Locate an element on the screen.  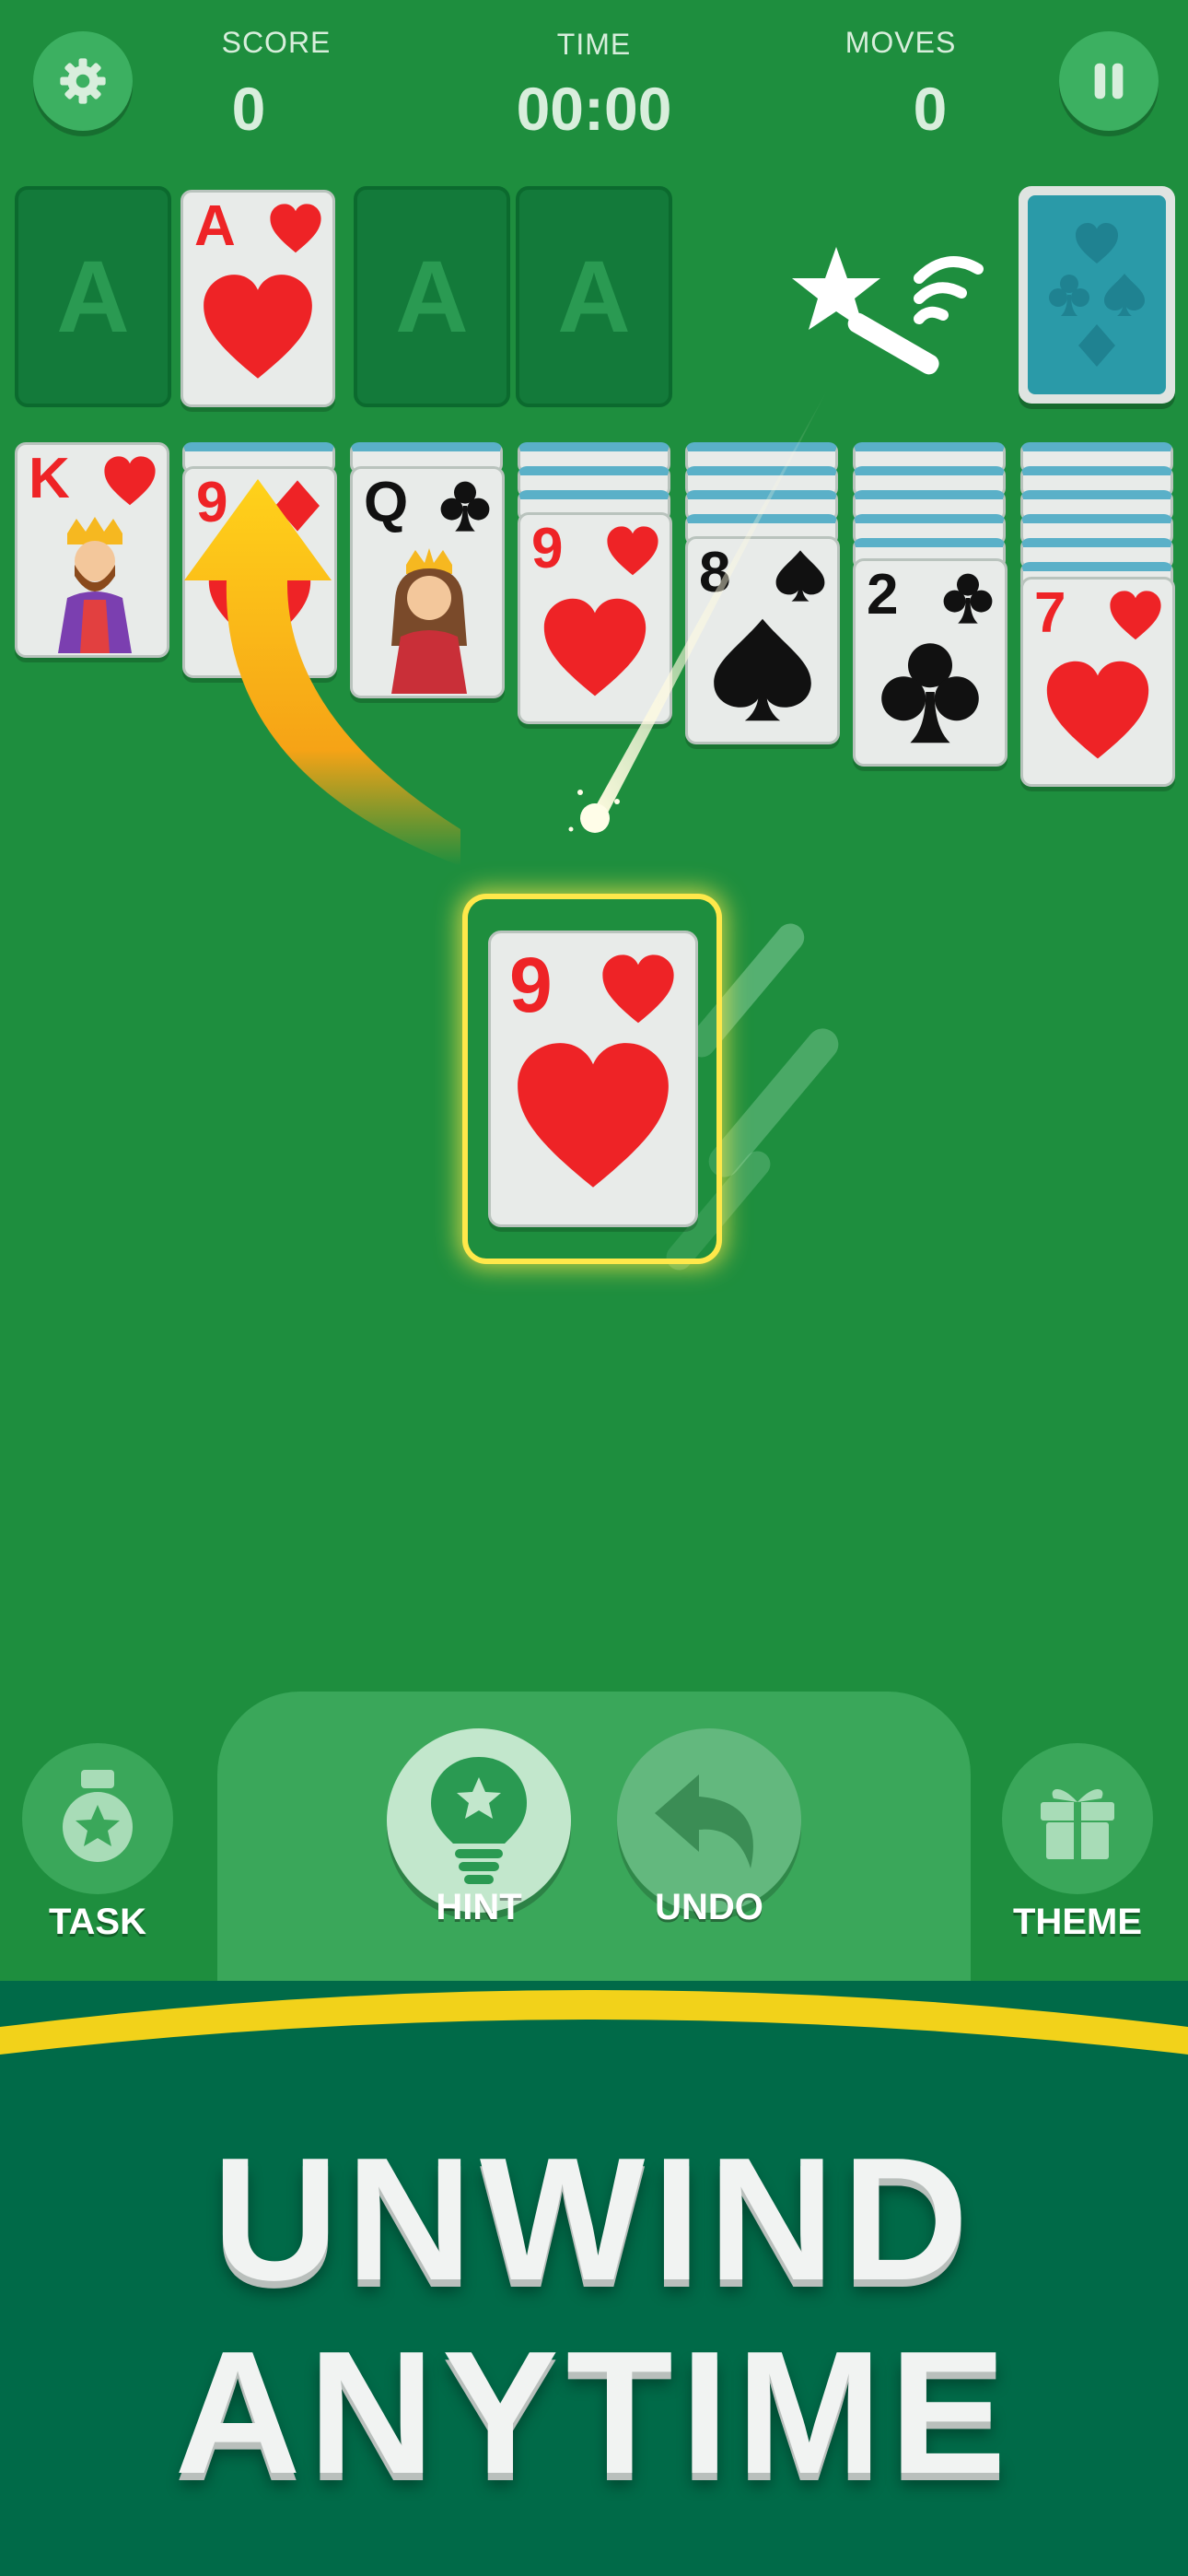
tableau-card-king-hearts: K is located at coordinates (92, 550).